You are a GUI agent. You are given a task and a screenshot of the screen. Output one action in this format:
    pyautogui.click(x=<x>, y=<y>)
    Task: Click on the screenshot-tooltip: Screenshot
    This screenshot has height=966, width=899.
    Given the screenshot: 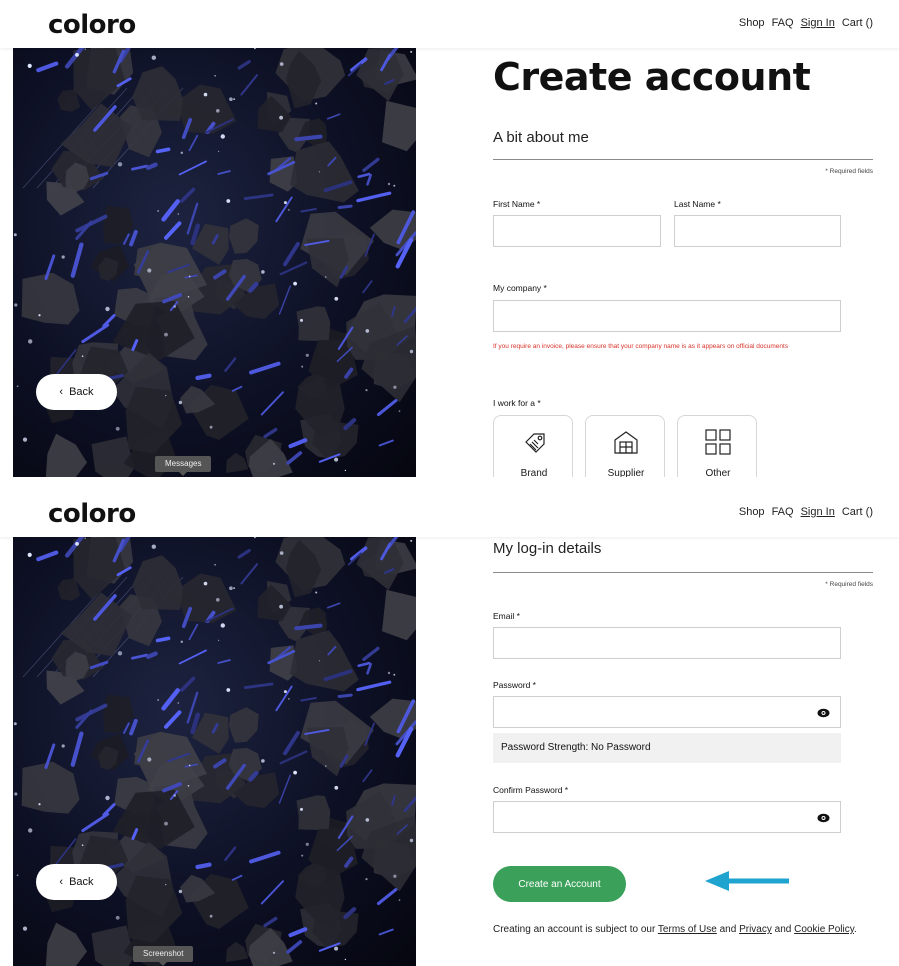 What is the action you would take?
    pyautogui.click(x=163, y=956)
    